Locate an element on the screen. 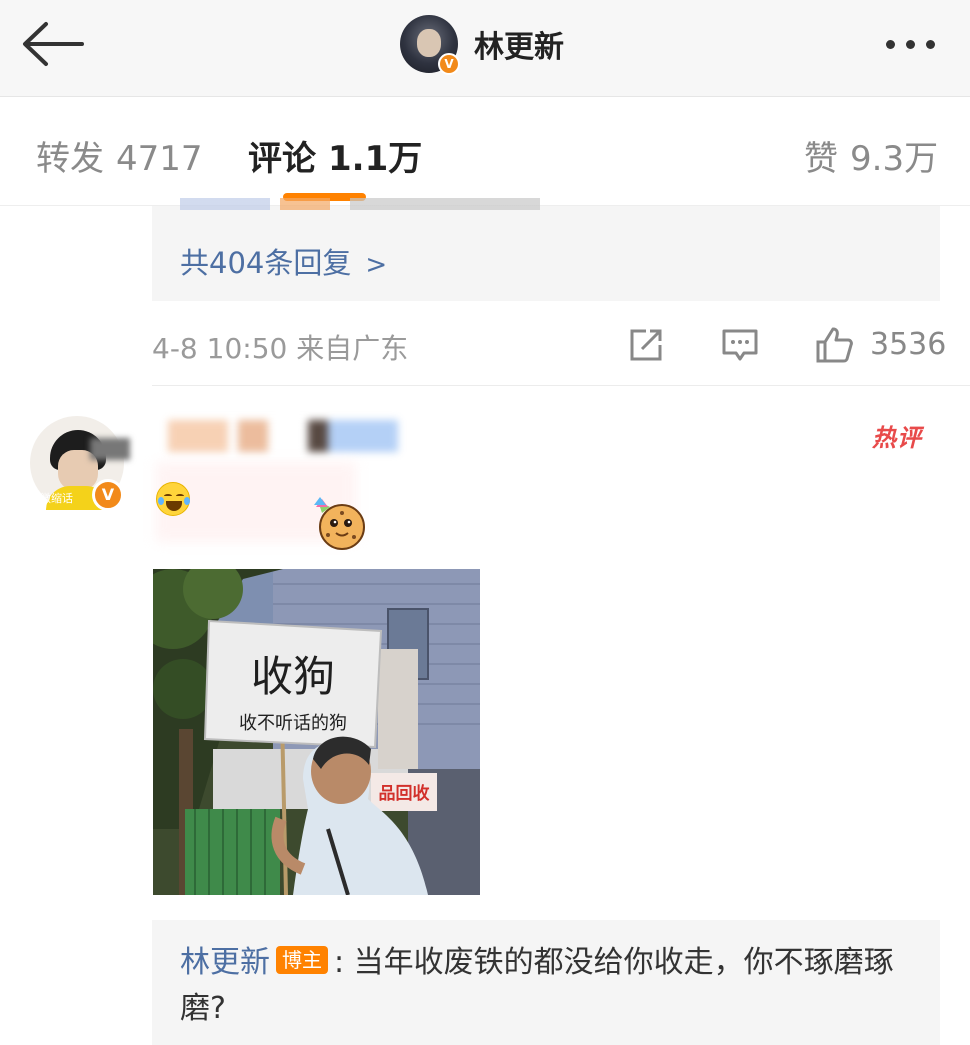  reply-preview-box: 共404条回复 > is located at coordinates (546, 249).